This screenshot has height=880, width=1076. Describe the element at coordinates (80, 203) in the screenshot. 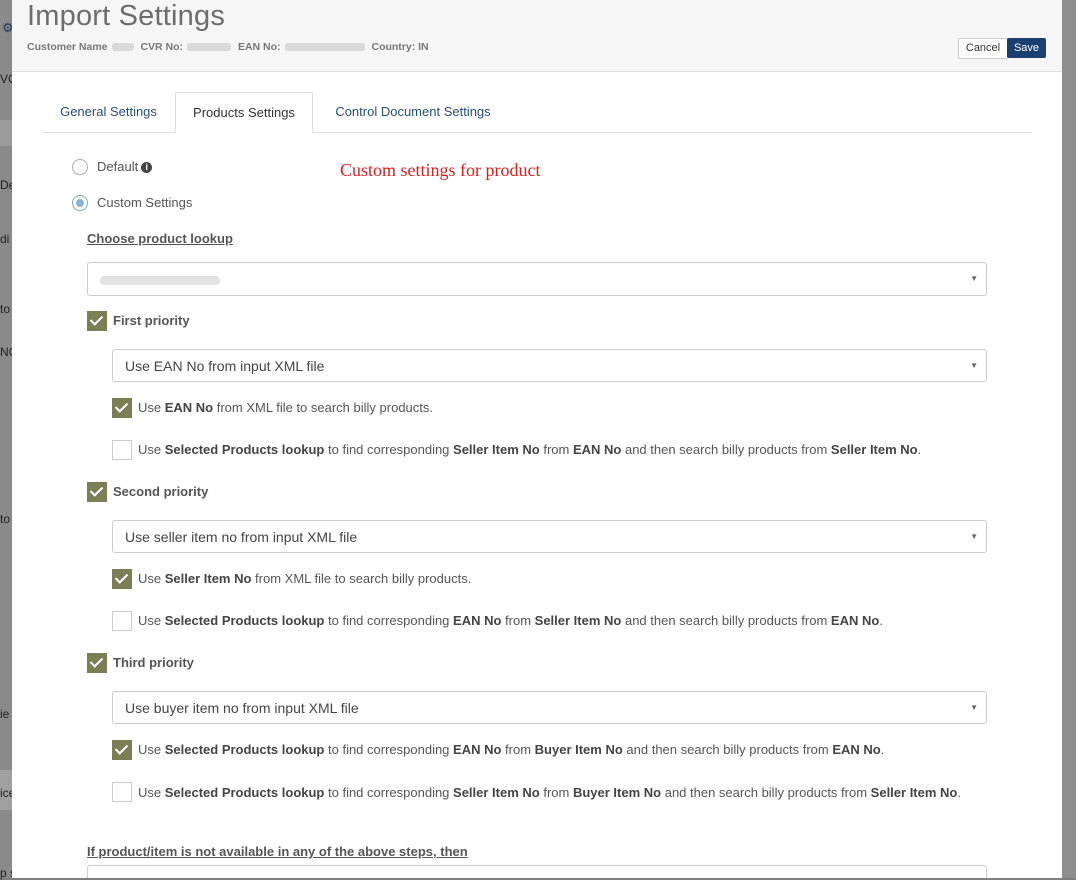

I see `custom-settings-radio` at that location.